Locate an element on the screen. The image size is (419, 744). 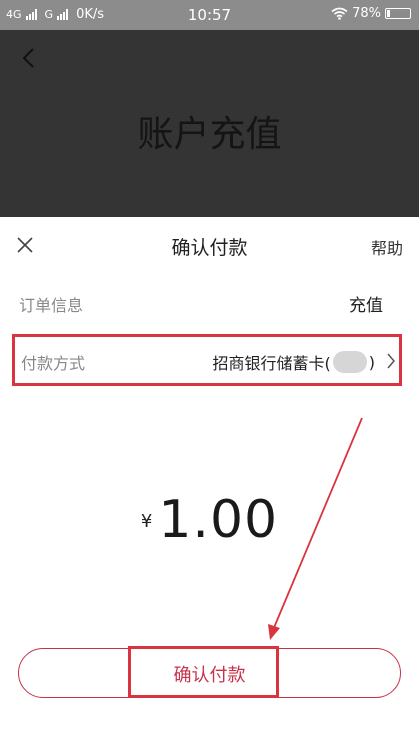
status-bar: 4G G 0K/s 10:57 78% is located at coordinates (209, 15).